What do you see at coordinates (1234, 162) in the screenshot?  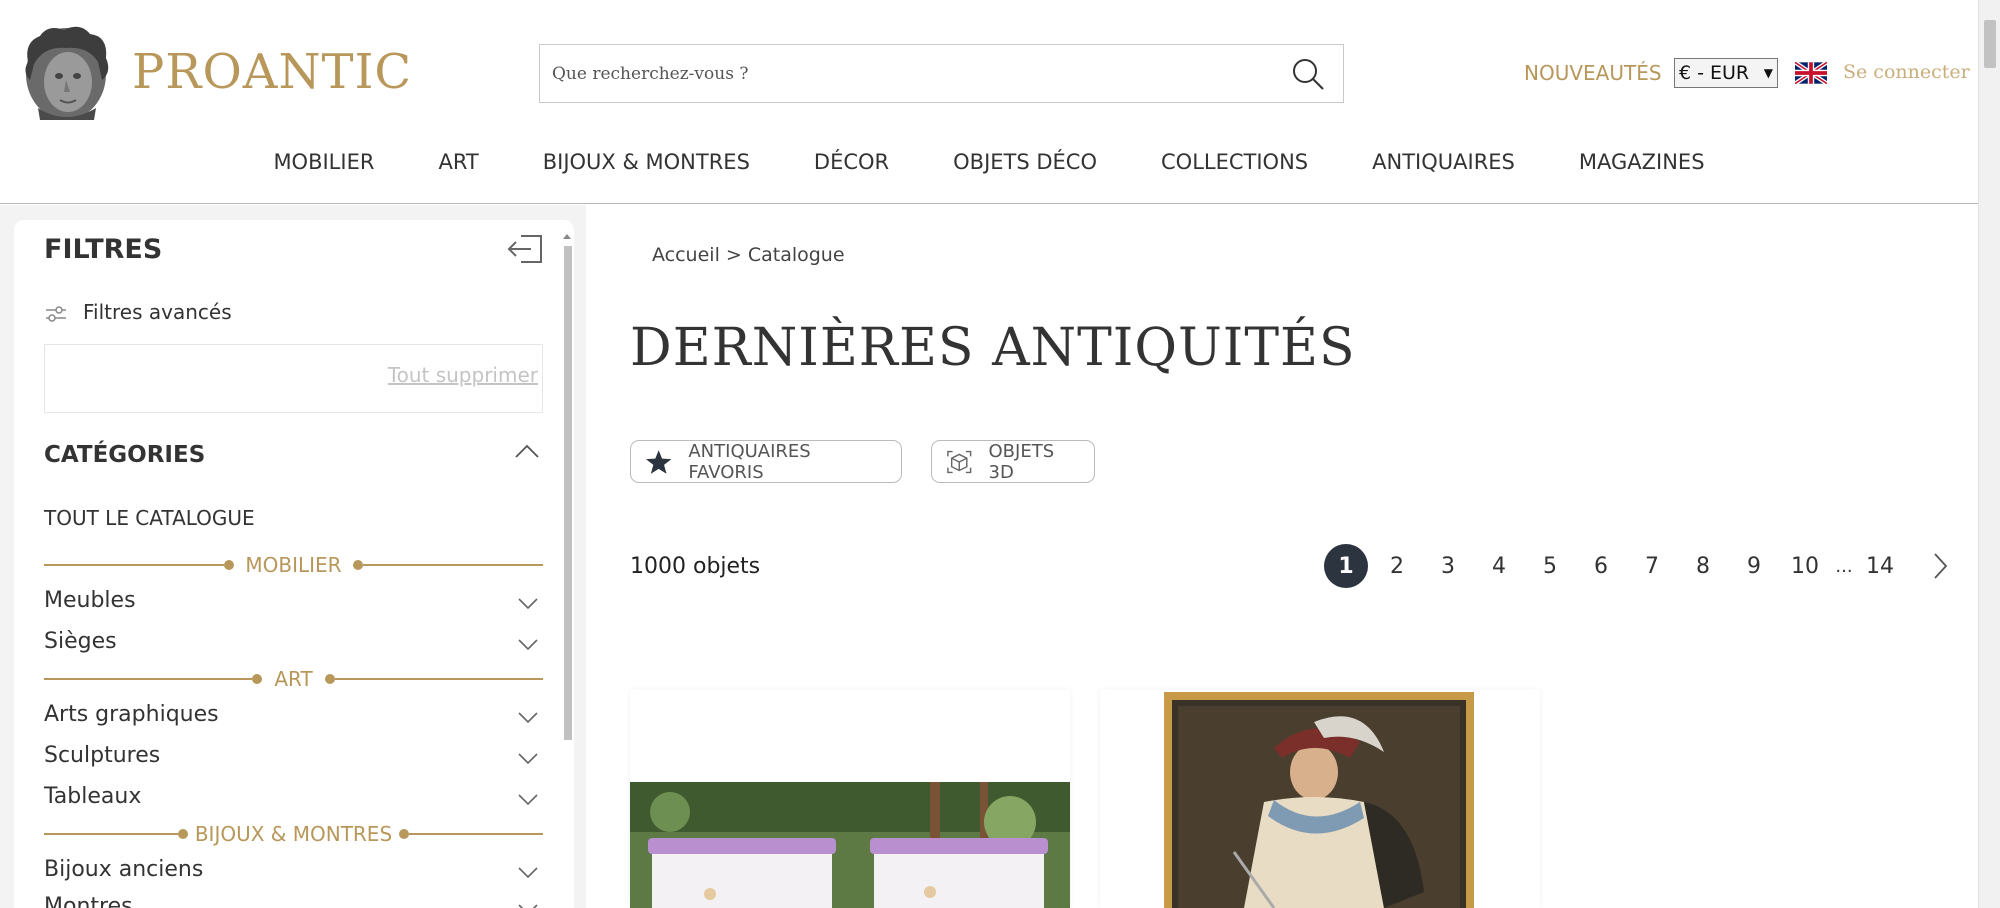 I see `nav-item-collections: COLLECTIONS` at bounding box center [1234, 162].